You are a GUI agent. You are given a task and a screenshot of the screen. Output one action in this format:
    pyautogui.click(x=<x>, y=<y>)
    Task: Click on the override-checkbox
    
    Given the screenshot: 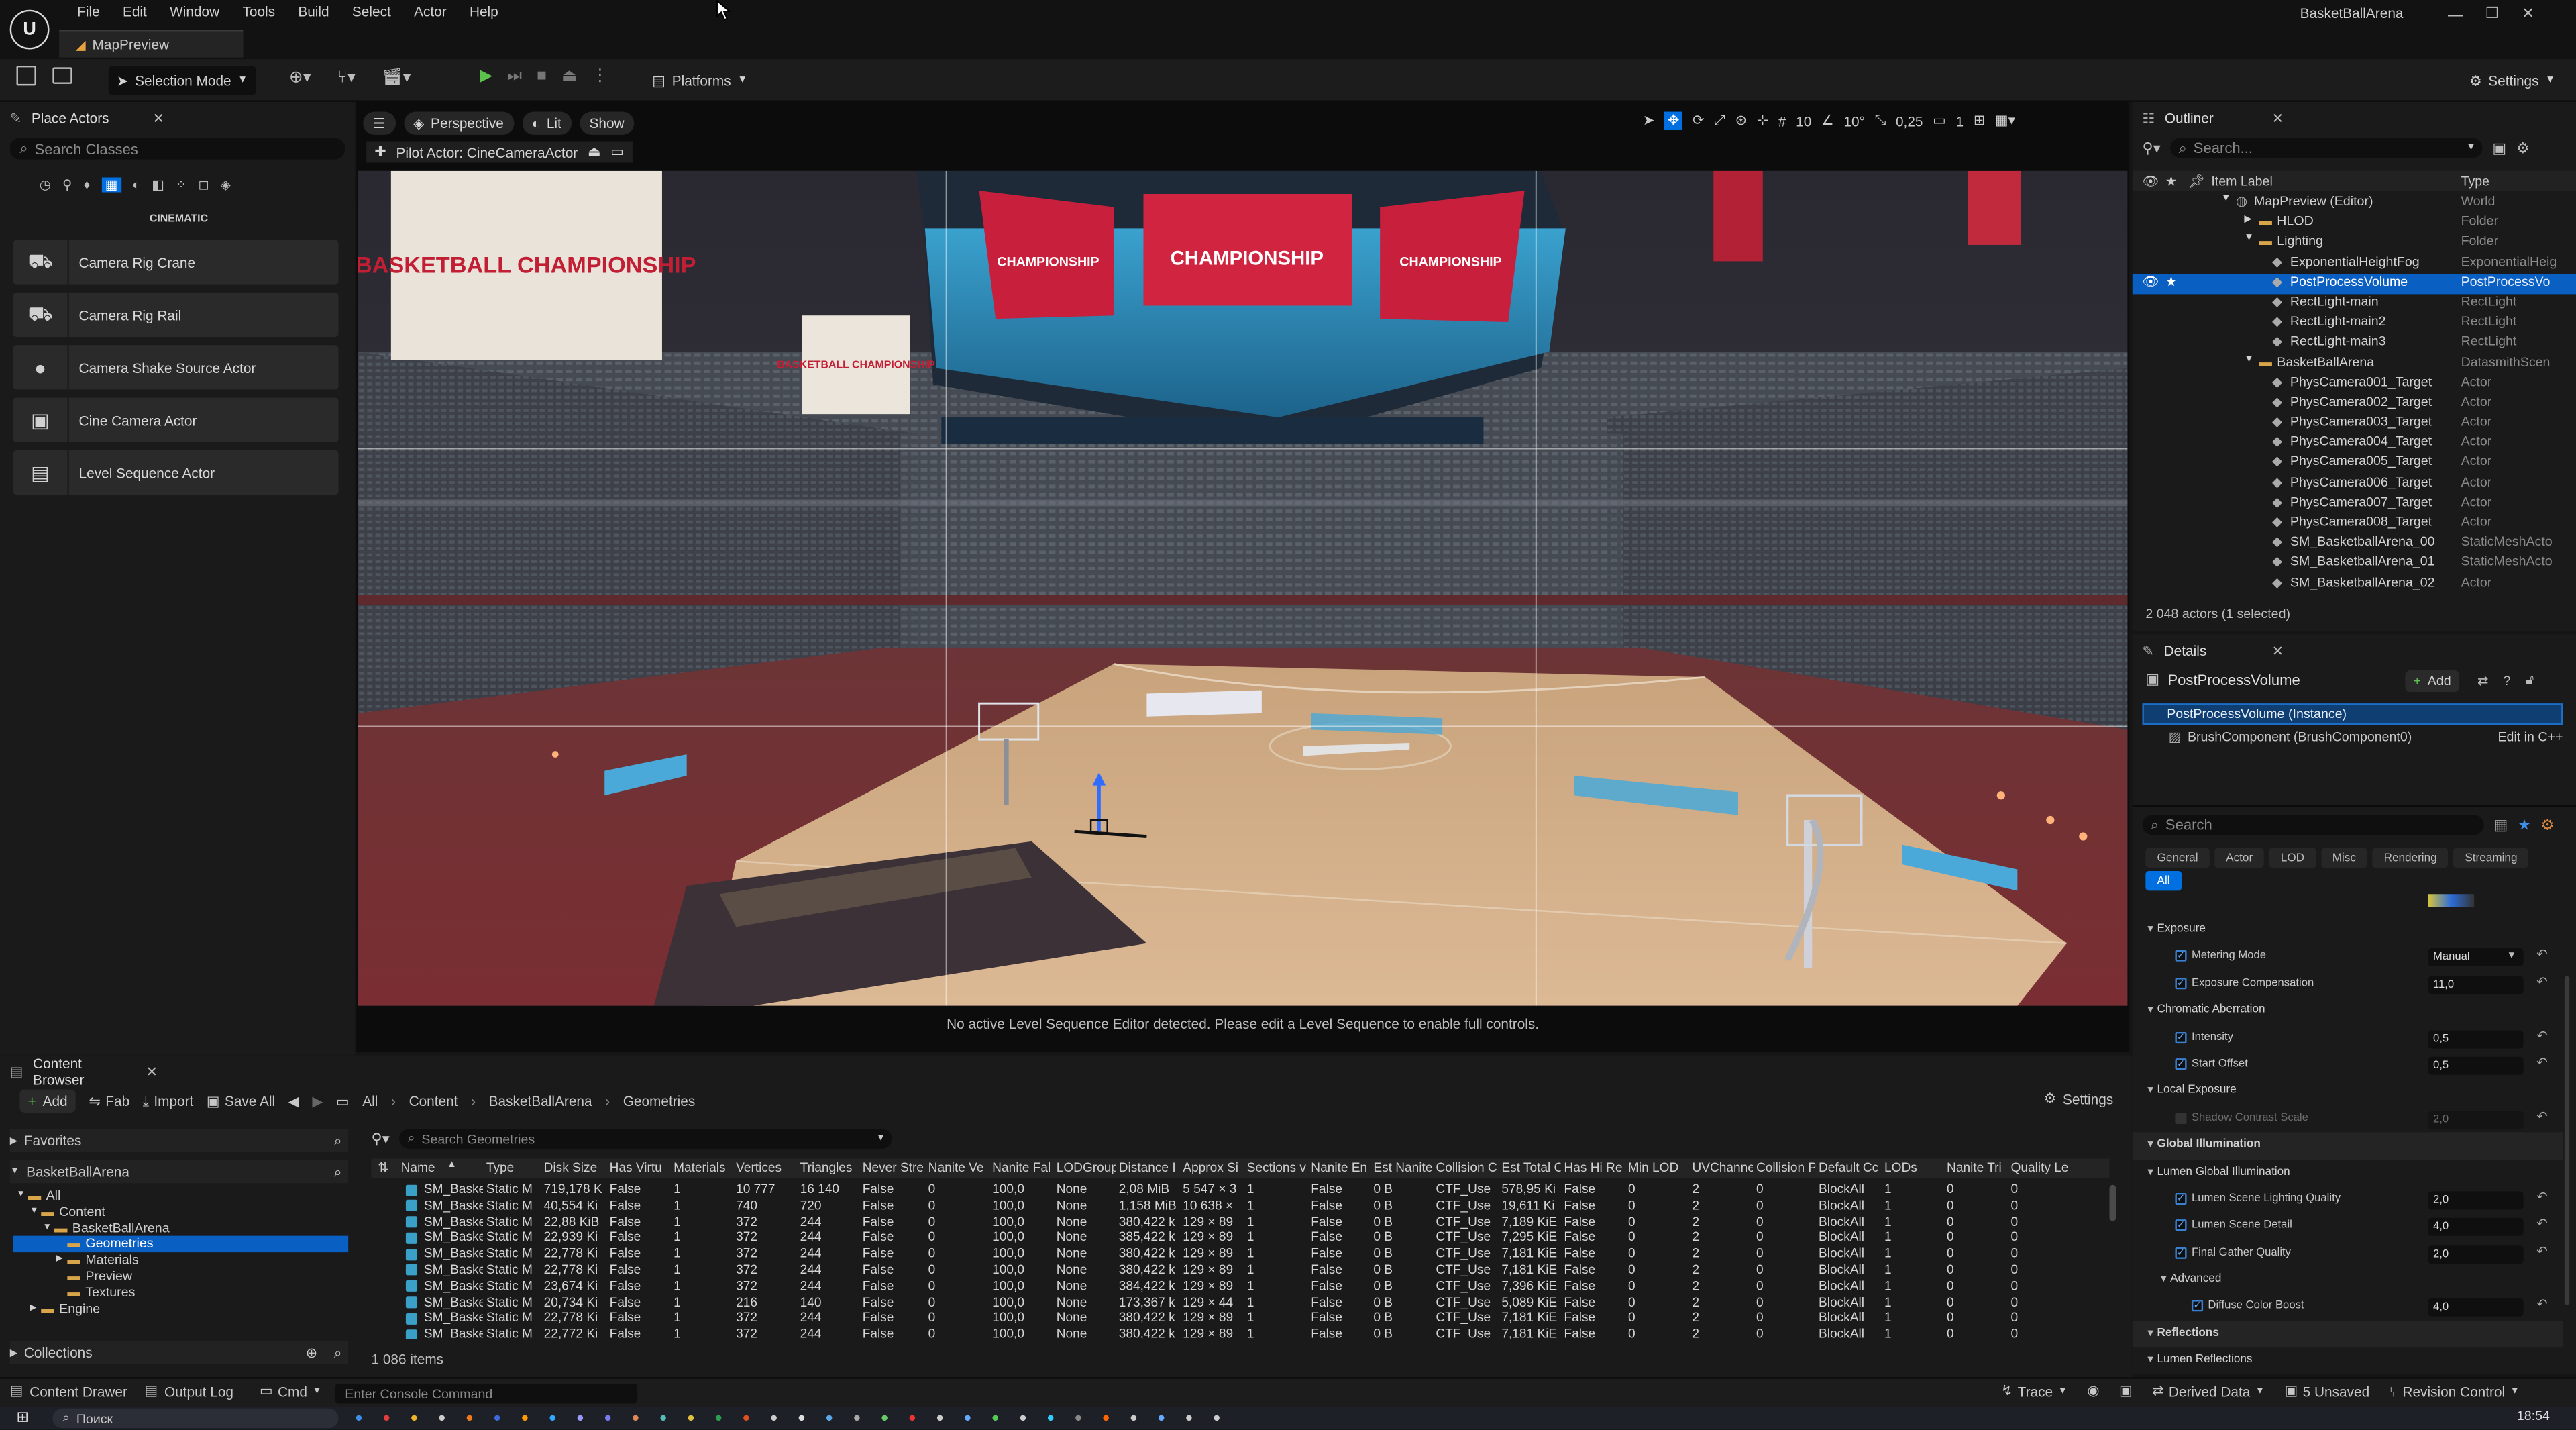 What is the action you would take?
    pyautogui.click(x=2181, y=1118)
    